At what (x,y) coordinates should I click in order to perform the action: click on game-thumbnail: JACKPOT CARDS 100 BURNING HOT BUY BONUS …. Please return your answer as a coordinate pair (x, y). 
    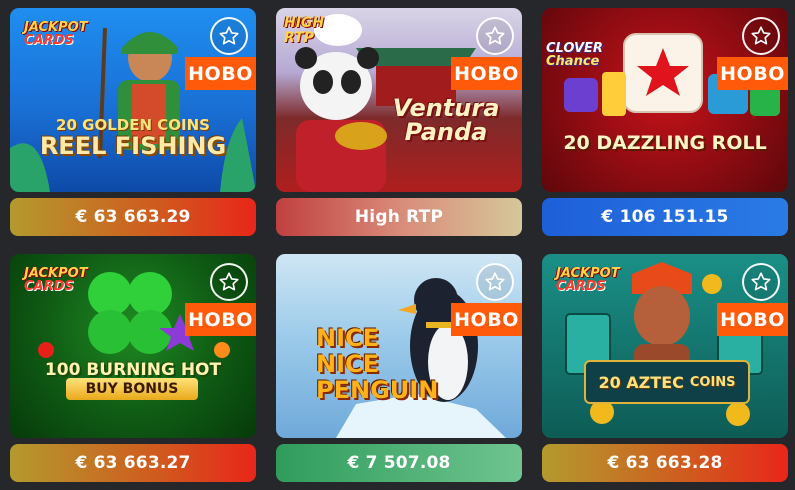
    Looking at the image, I should click on (133, 346).